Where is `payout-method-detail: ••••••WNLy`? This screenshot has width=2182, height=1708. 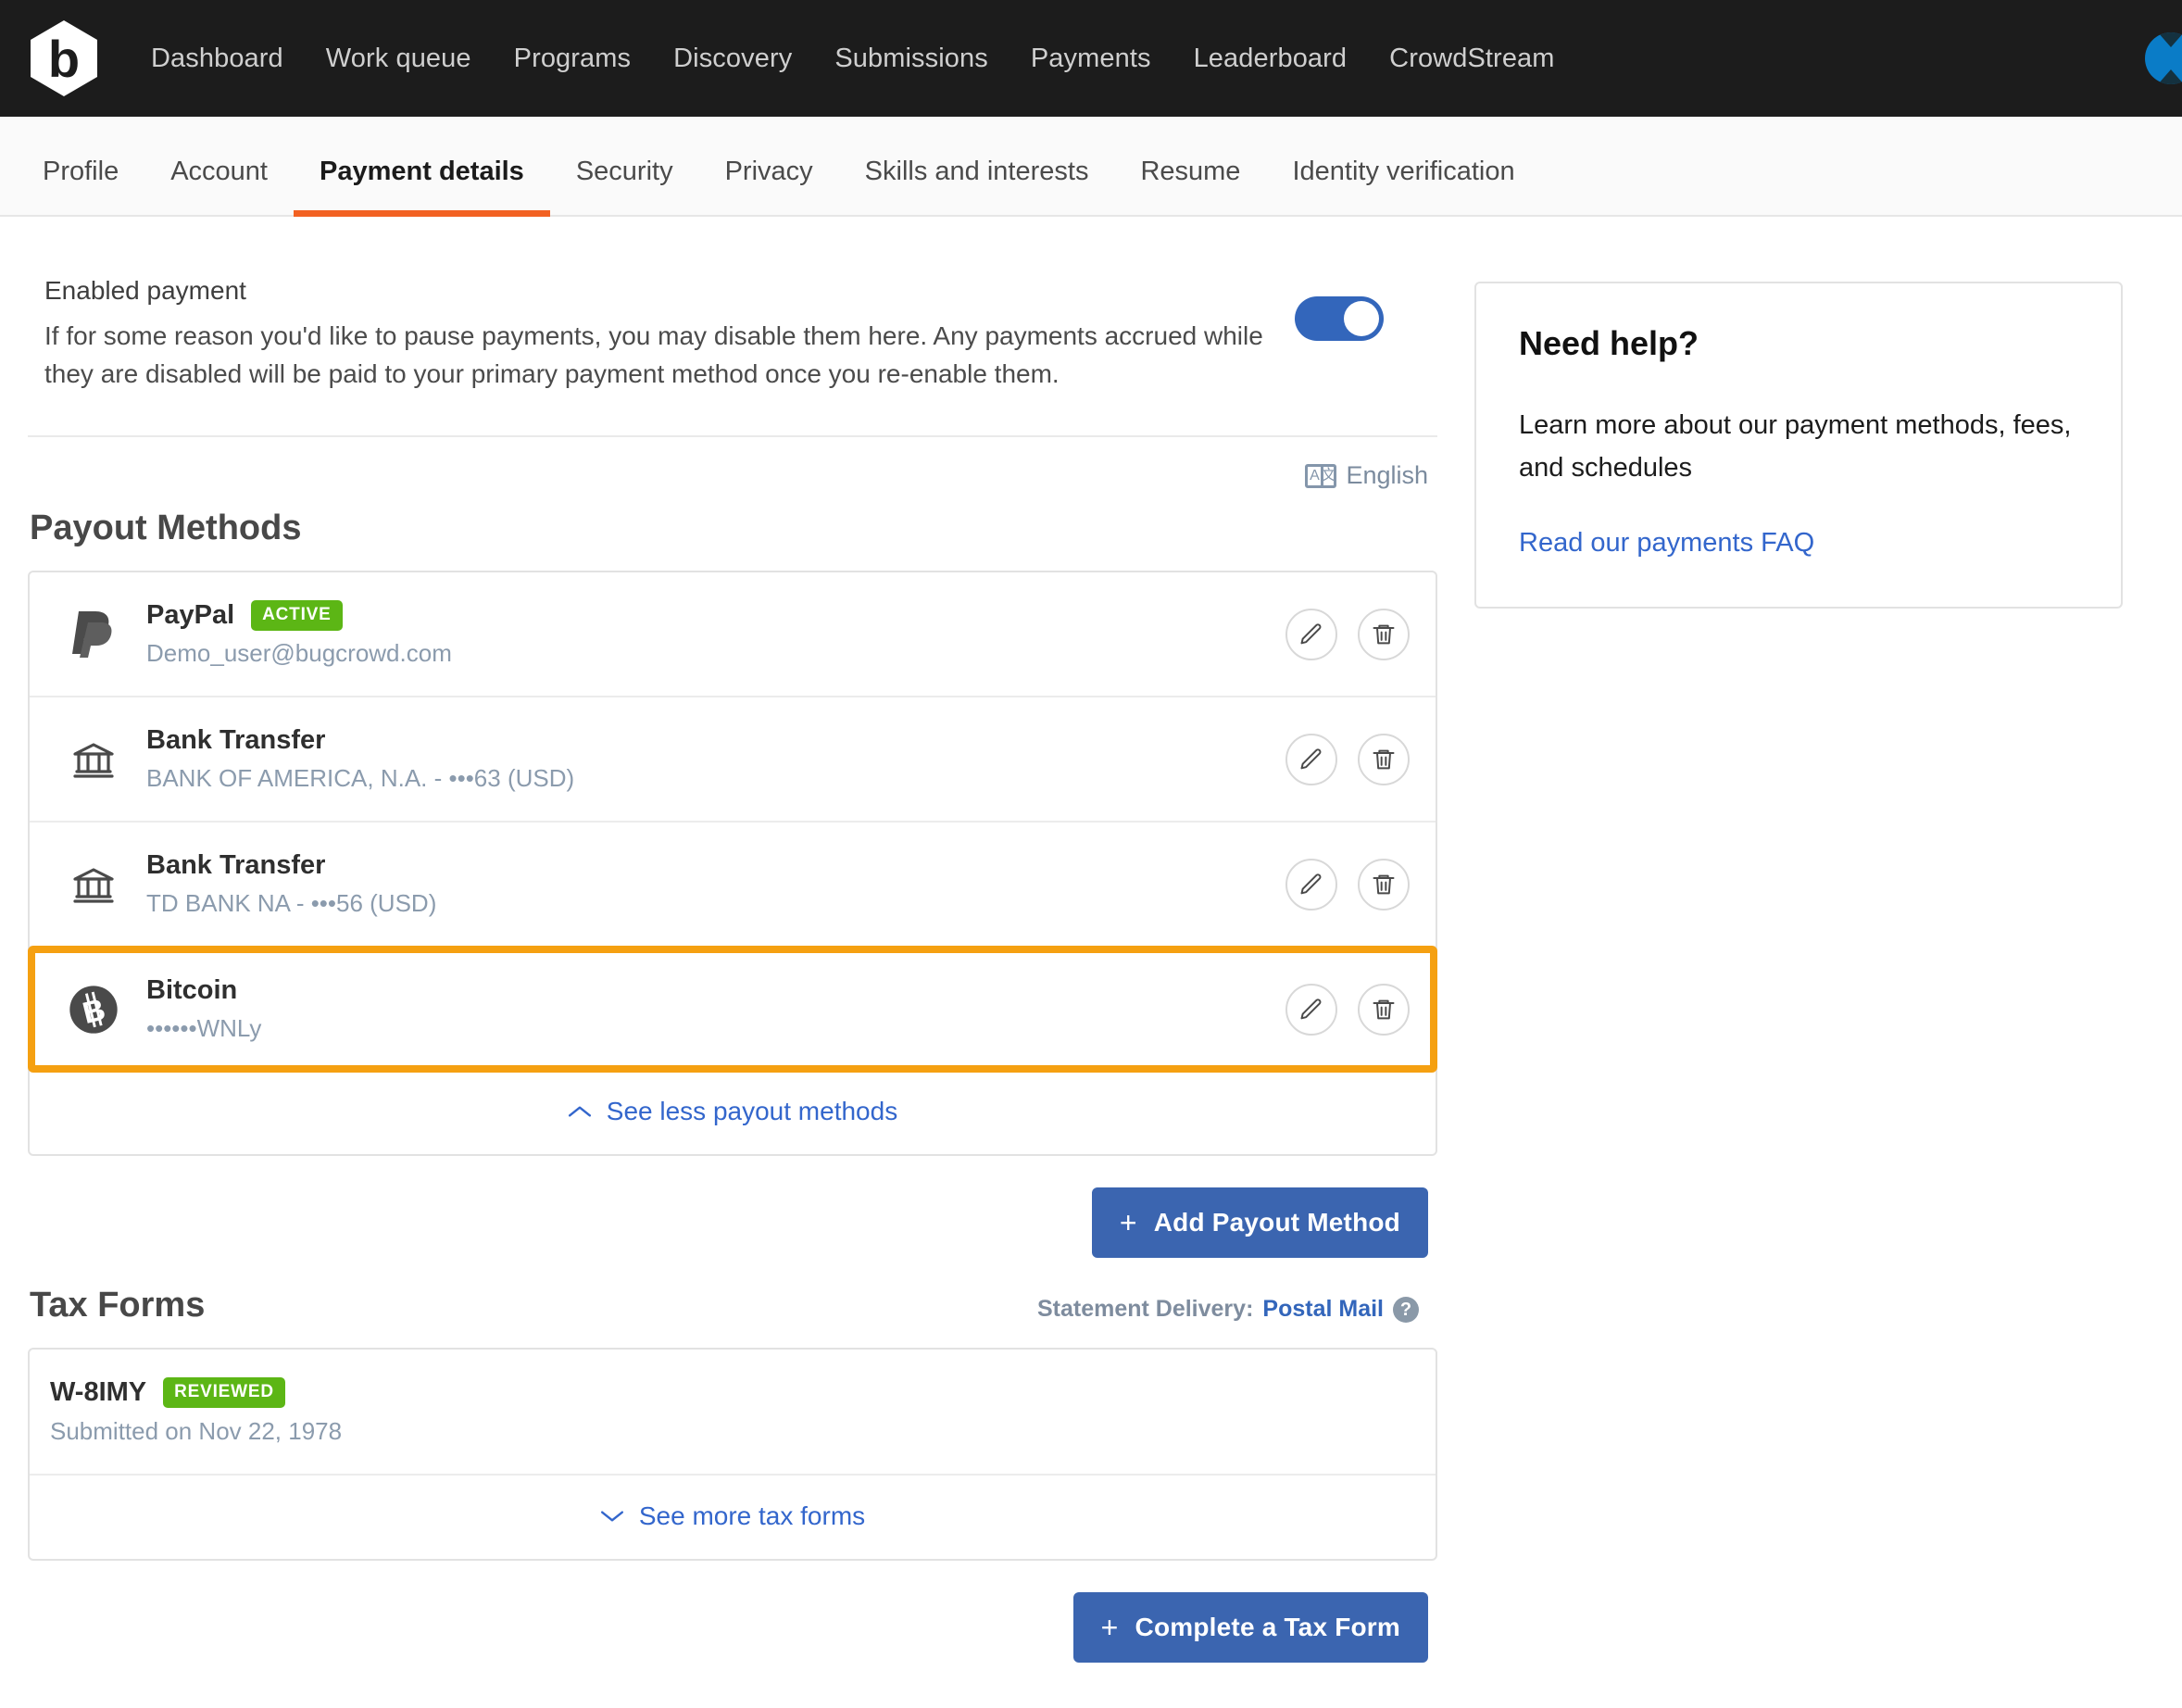 payout-method-detail: ••••••WNLy is located at coordinates (204, 1028).